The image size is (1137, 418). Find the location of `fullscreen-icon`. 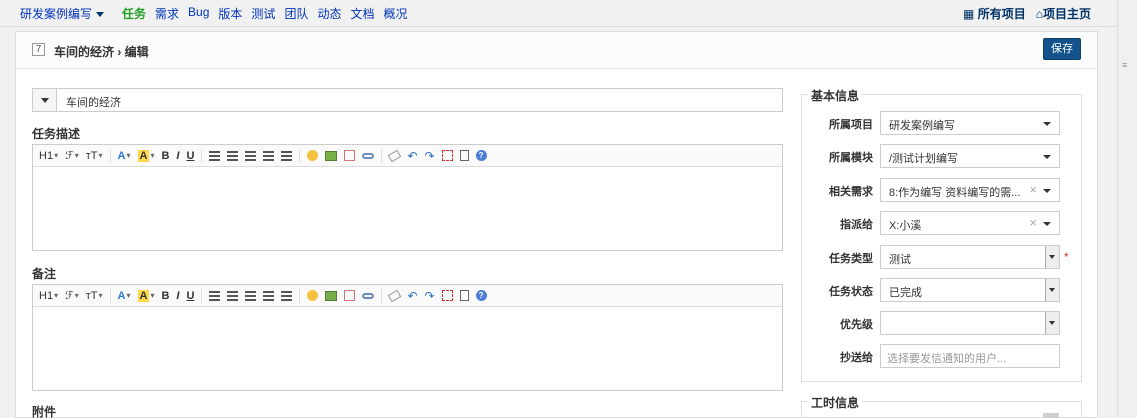

fullscreen-icon is located at coordinates (447, 295).